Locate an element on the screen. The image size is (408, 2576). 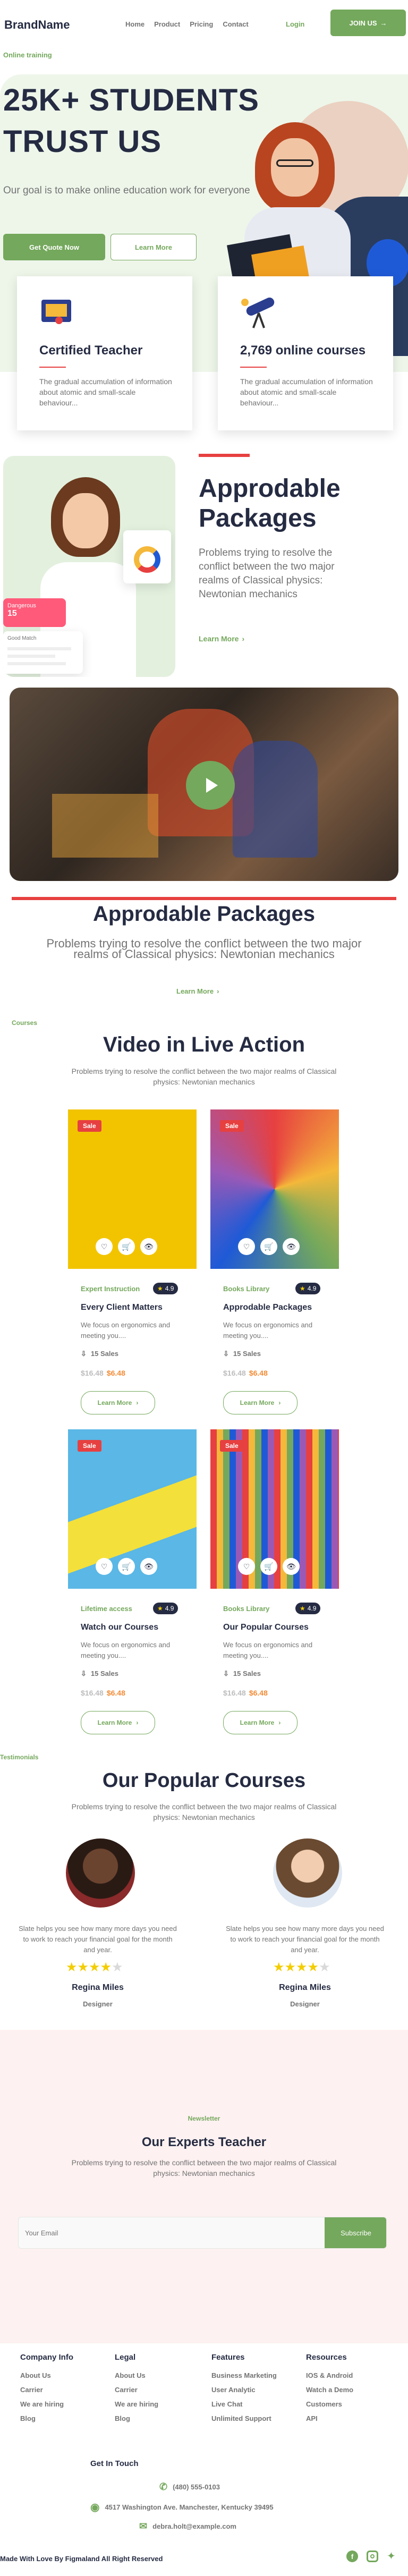
video-learn-more: Learn More › is located at coordinates (197, 991).